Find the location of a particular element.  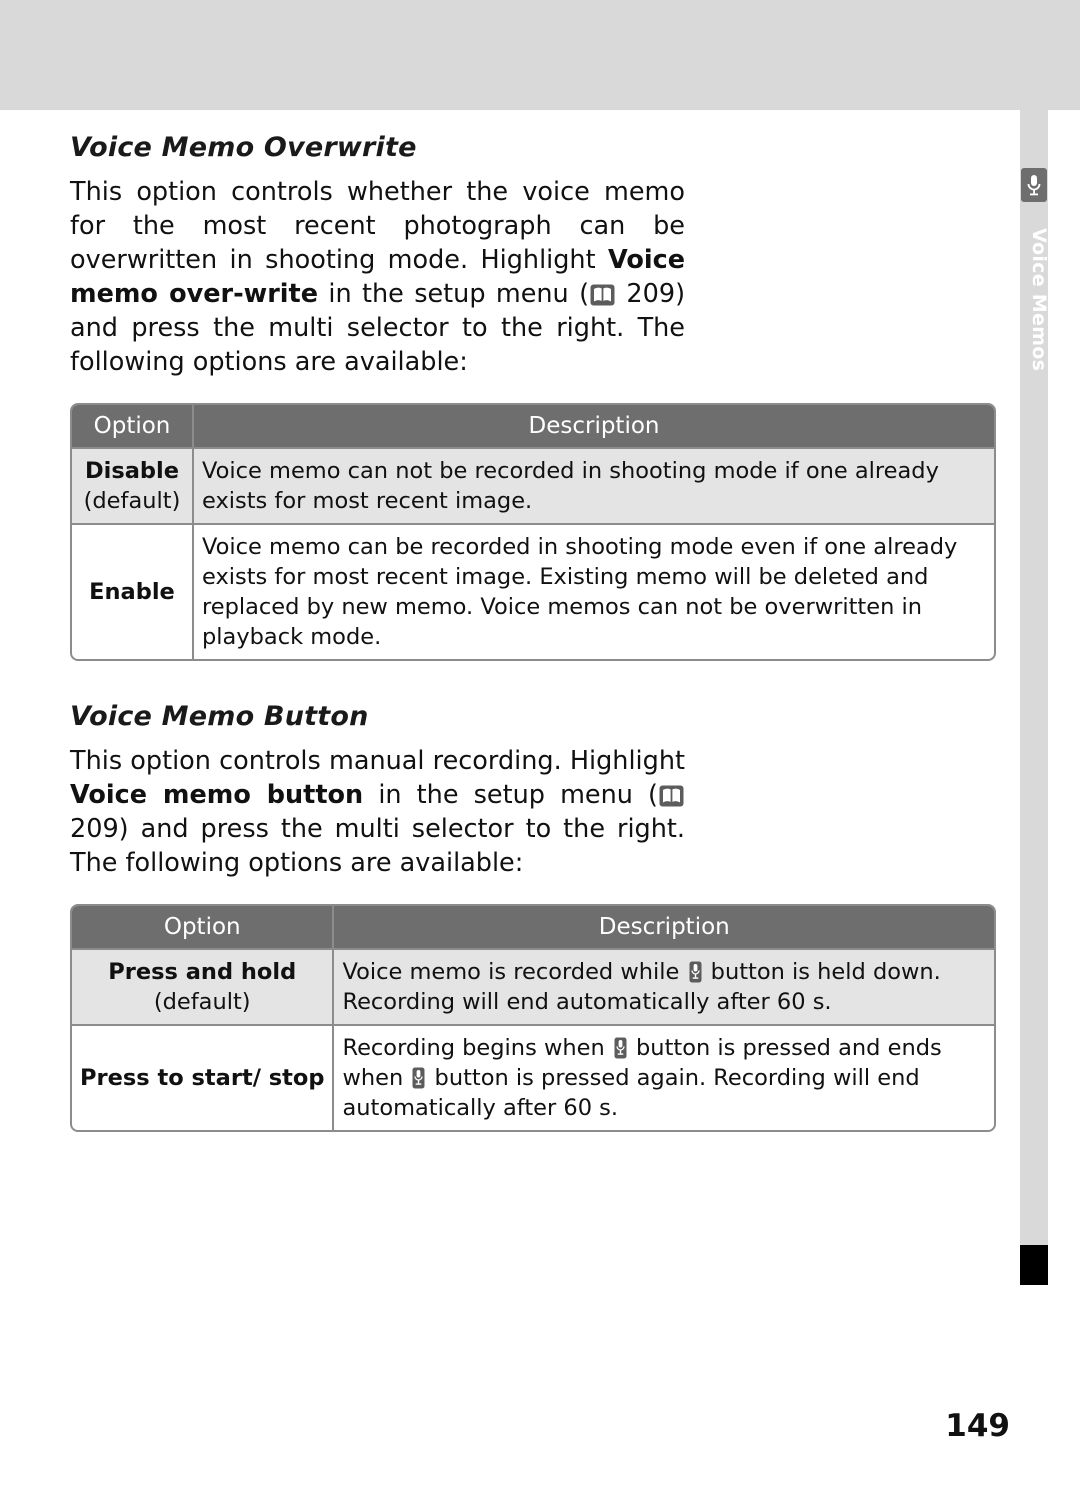

option-label: Press to start/ stop is located at coordinates (202, 1078).